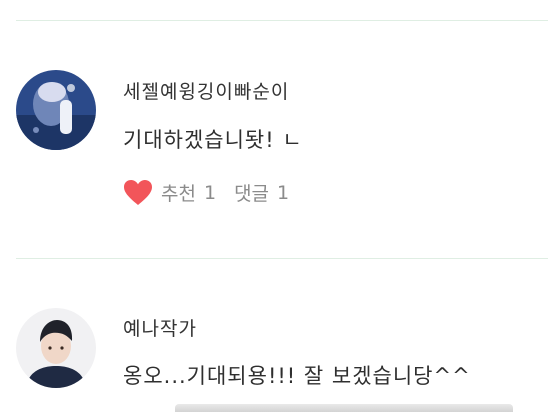 The height and width of the screenshot is (412, 548). Describe the element at coordinates (213, 140) in the screenshot. I see `comment-text: 기대하겠습니돳! ㄴ` at that location.